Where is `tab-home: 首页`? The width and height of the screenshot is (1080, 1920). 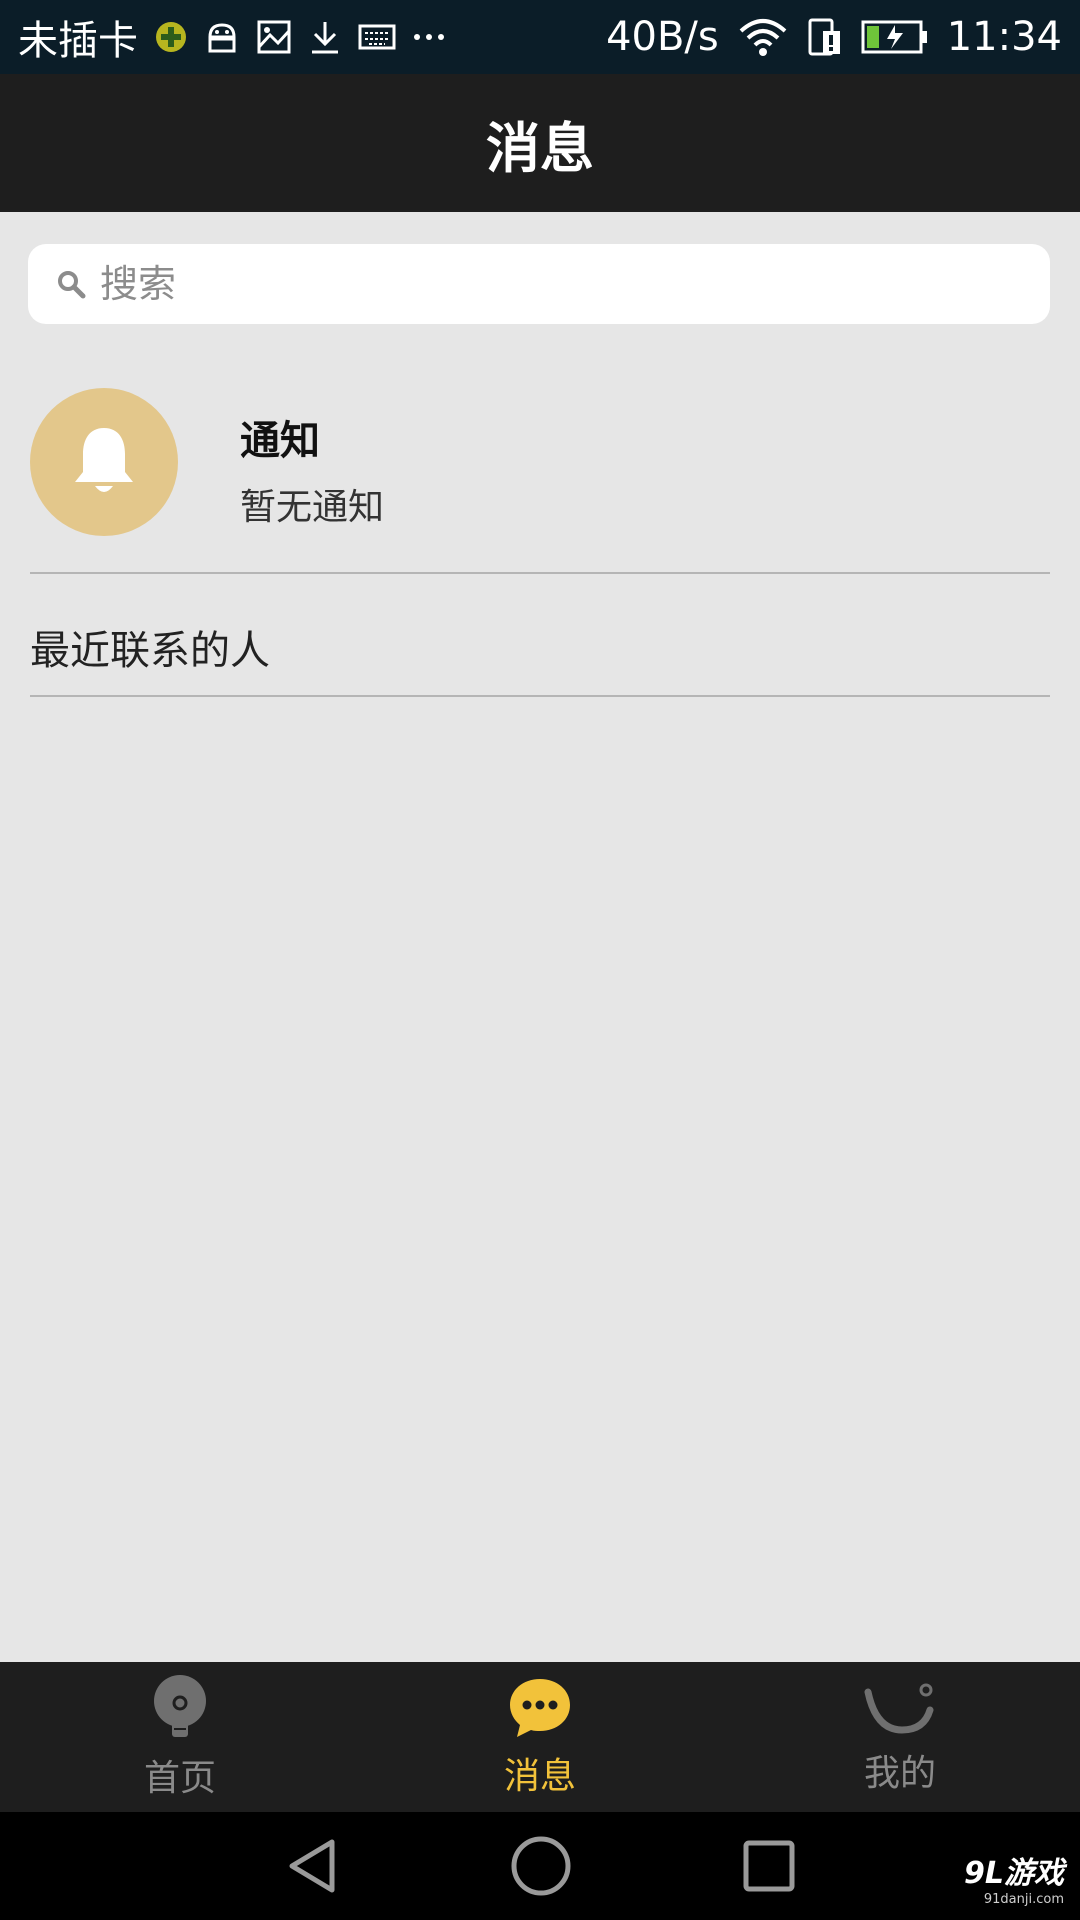
tab-home: 首页 is located at coordinates (180, 1737).